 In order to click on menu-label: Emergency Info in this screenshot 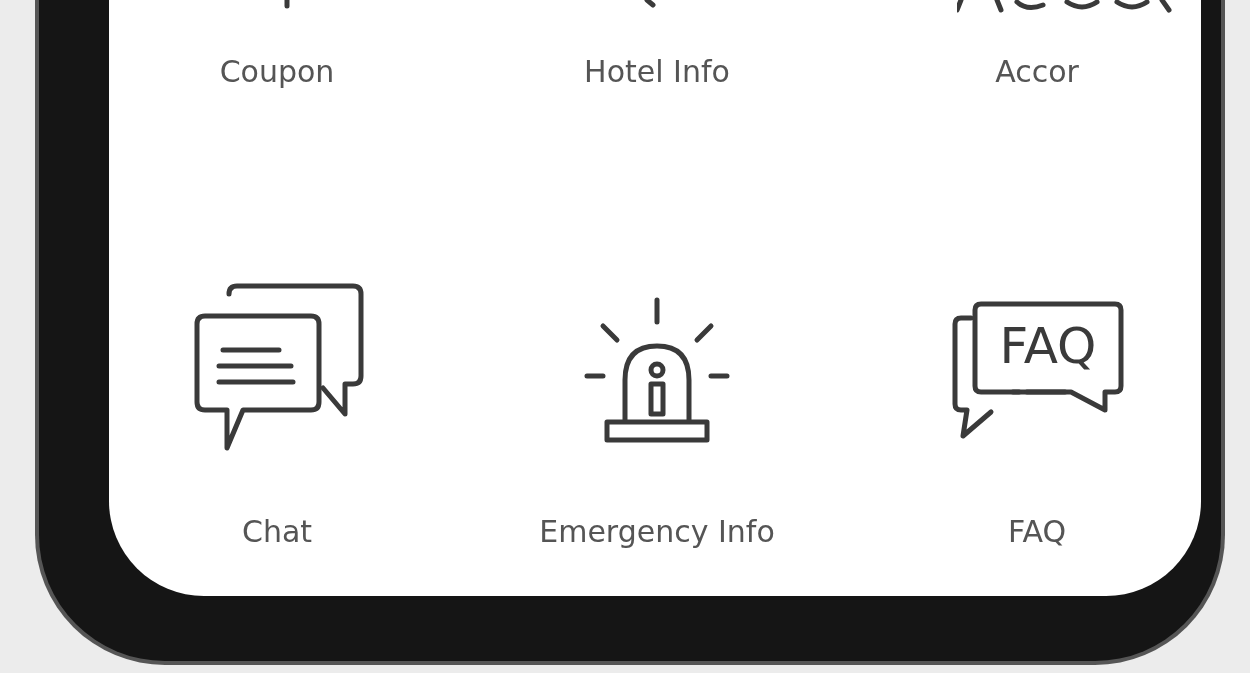, I will do `click(657, 532)`.